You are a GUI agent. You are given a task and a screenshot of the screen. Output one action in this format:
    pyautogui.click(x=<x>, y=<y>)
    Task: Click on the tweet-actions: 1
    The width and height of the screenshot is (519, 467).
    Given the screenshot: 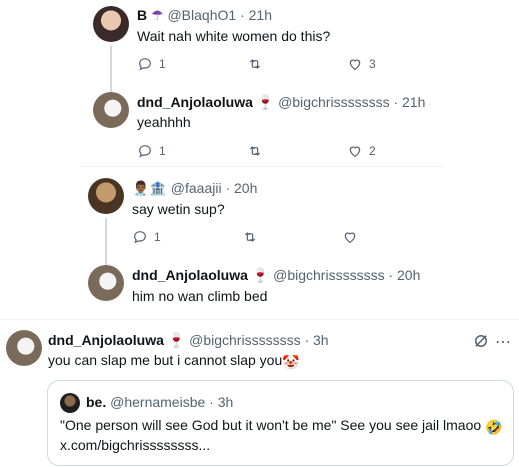 What is the action you would take?
    pyautogui.click(x=245, y=237)
    